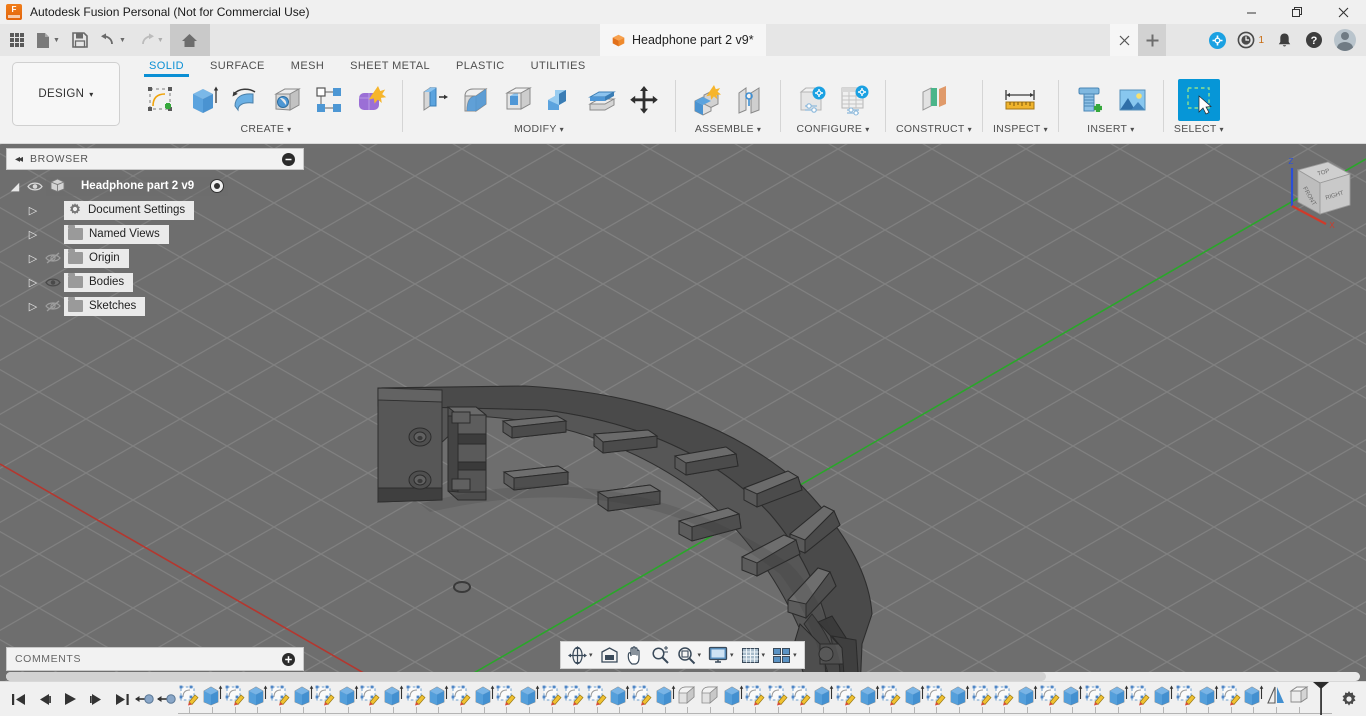 The image size is (1366, 716). I want to click on add-comment-button, so click(288, 659).